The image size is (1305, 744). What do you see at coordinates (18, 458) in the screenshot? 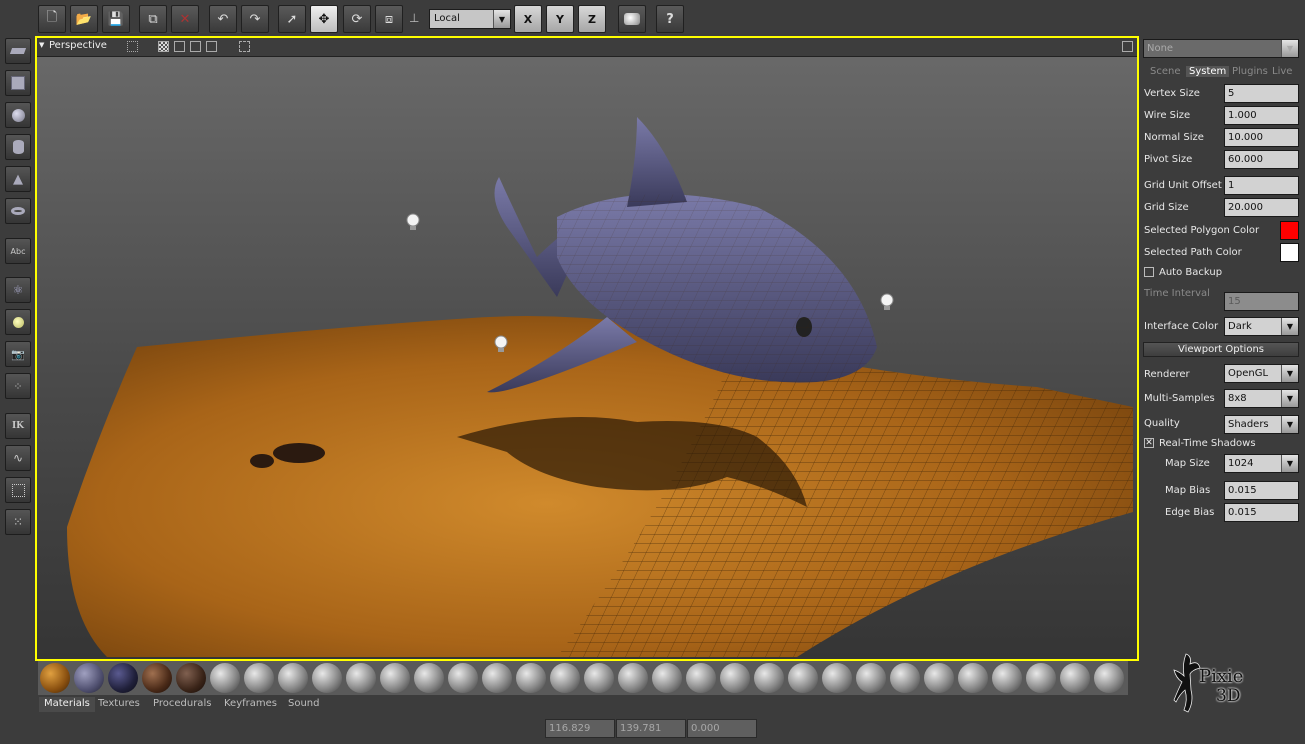
I see `path-tool-button: ∿` at bounding box center [18, 458].